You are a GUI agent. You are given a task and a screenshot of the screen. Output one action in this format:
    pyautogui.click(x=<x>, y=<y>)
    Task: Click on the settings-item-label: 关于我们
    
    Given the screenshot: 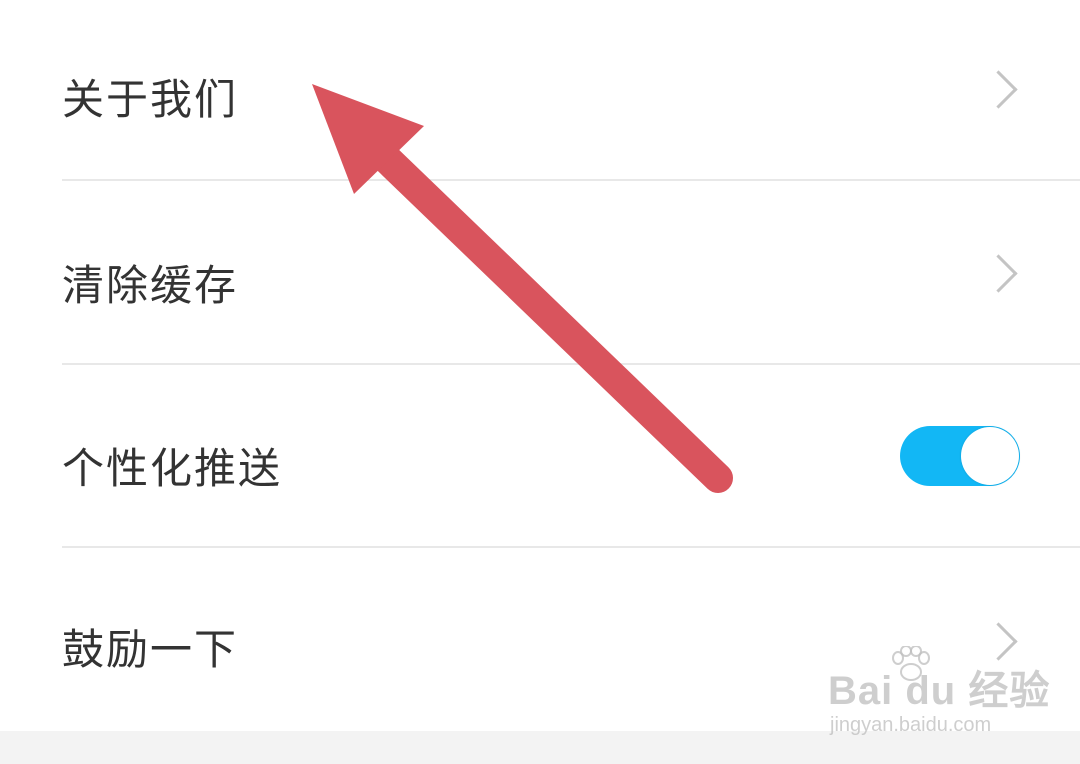 What is the action you would take?
    pyautogui.click(x=150, y=99)
    